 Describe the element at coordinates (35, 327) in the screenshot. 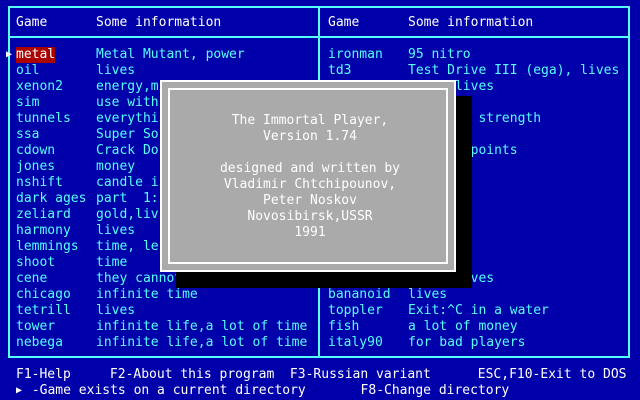

I see `left-game-name: tower` at that location.